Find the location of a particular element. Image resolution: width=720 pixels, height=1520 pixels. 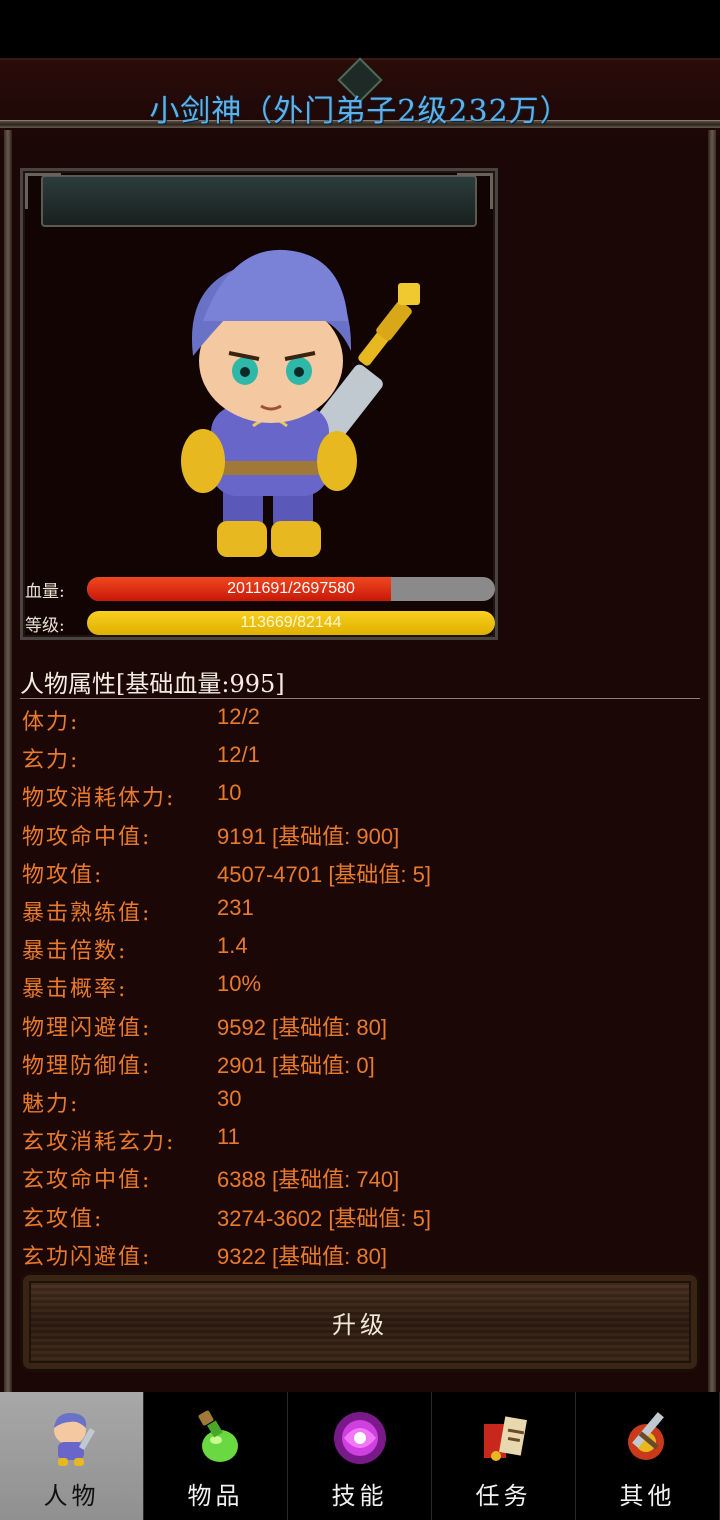

attribute-row: 玄攻值: 3274-3602 [基础值: 5] is located at coordinates (362, 1220).